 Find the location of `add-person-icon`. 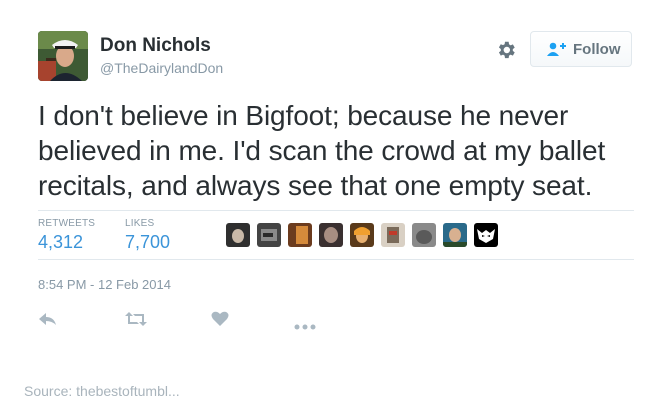

add-person-icon is located at coordinates (557, 49).